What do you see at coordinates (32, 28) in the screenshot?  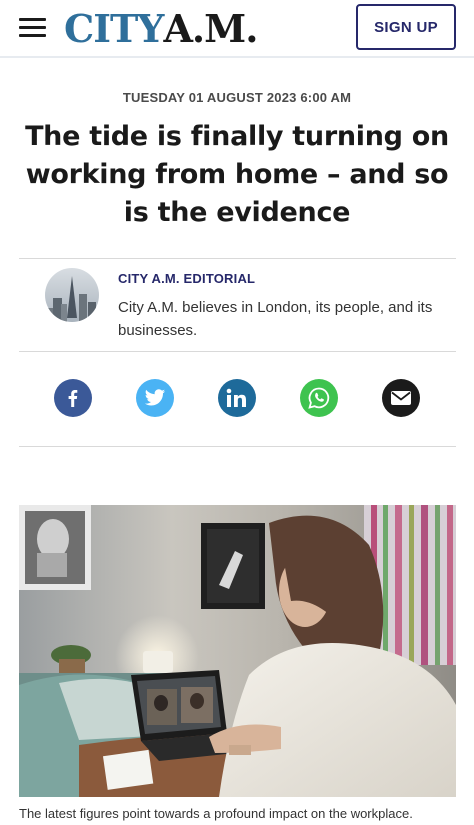 I see `hamburger-menu-icon` at bounding box center [32, 28].